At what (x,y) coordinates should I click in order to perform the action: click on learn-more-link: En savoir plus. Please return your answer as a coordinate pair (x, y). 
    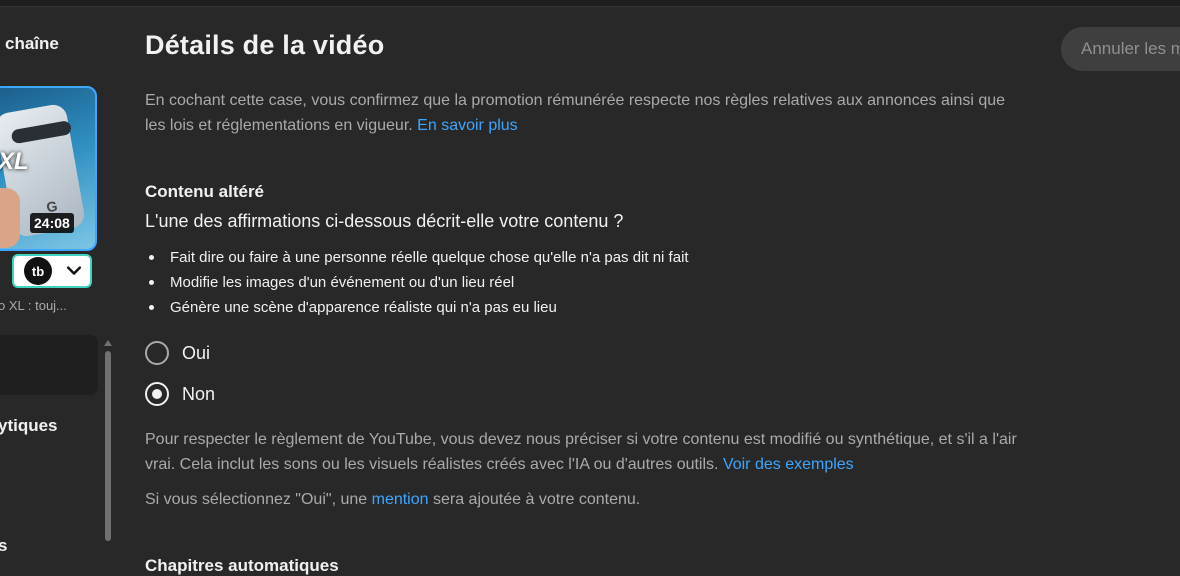
    Looking at the image, I should click on (467, 125).